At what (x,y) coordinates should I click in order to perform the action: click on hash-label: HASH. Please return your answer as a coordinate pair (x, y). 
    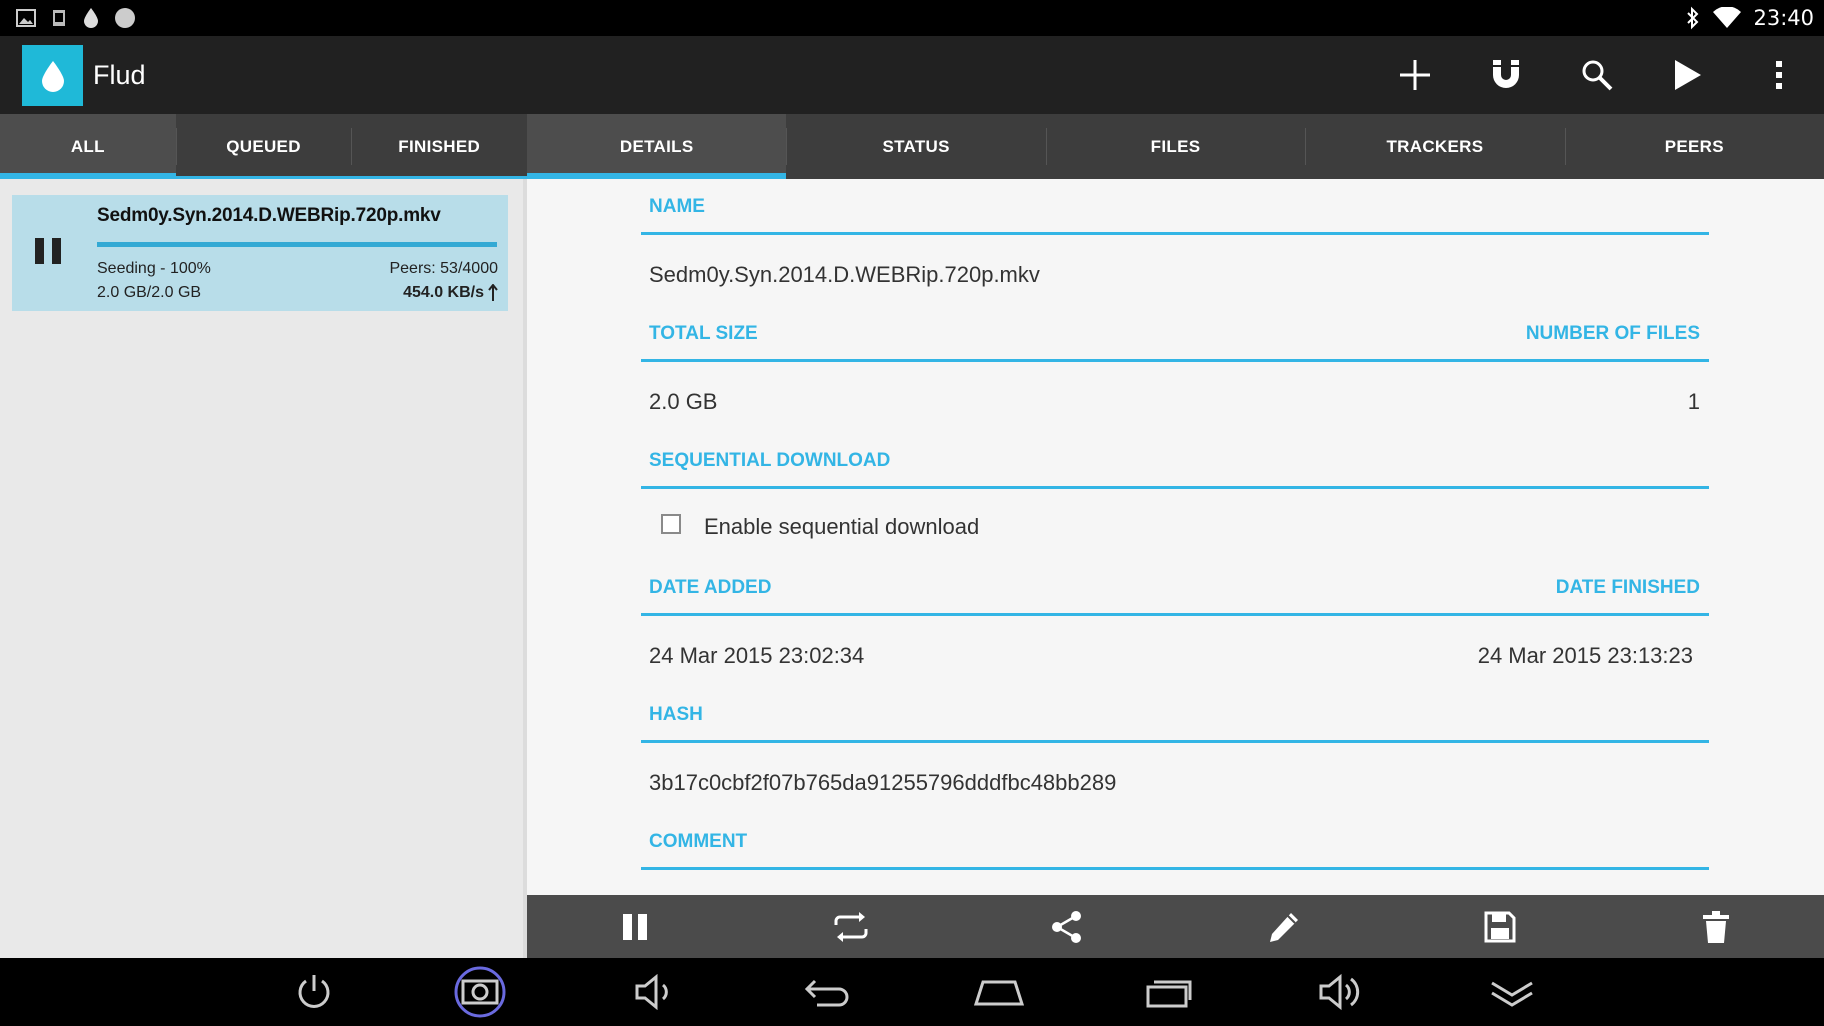
    Looking at the image, I should click on (676, 714).